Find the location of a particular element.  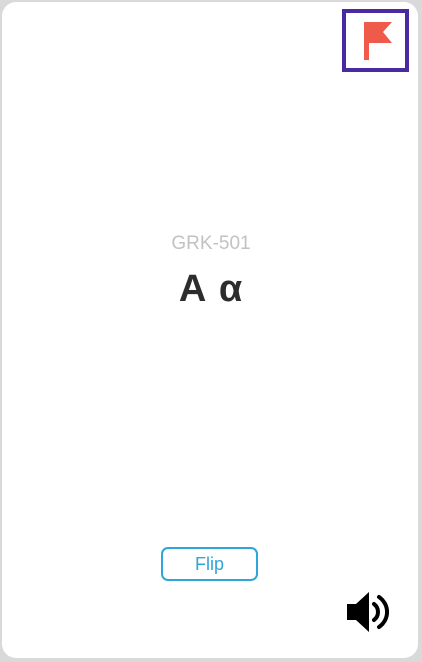

audio-button is located at coordinates (369, 612).